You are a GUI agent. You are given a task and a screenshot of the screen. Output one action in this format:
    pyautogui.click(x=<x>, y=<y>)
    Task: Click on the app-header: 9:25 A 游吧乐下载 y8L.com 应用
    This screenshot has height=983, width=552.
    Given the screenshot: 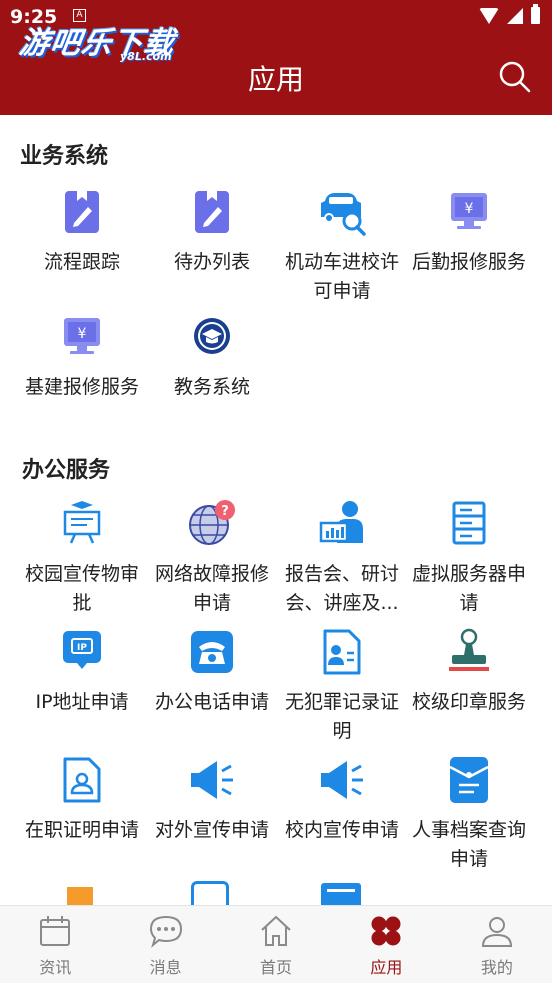 What is the action you would take?
    pyautogui.click(x=276, y=57)
    